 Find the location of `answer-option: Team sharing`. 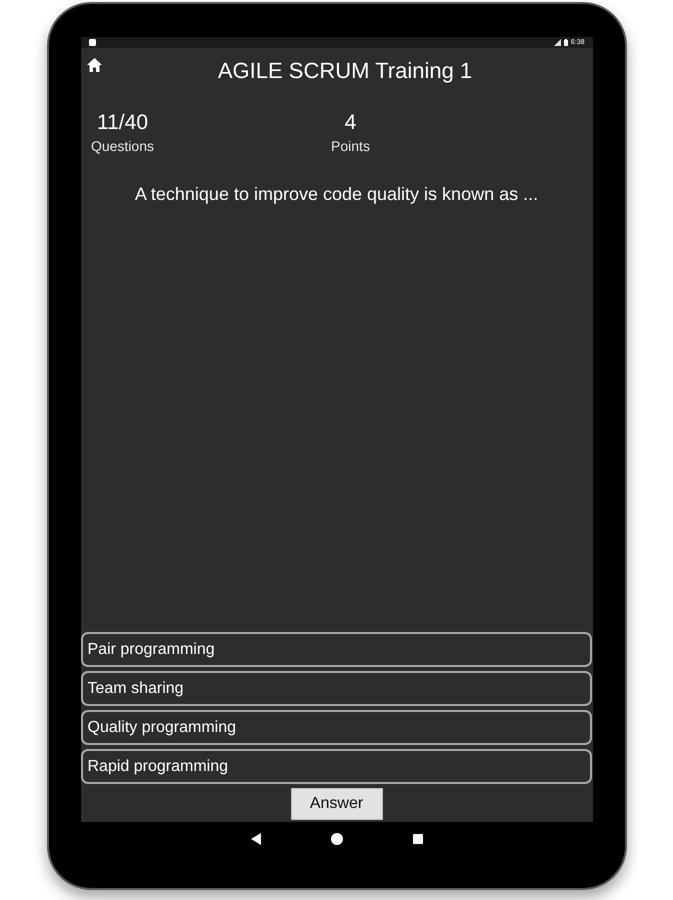

answer-option: Team sharing is located at coordinates (336, 688).